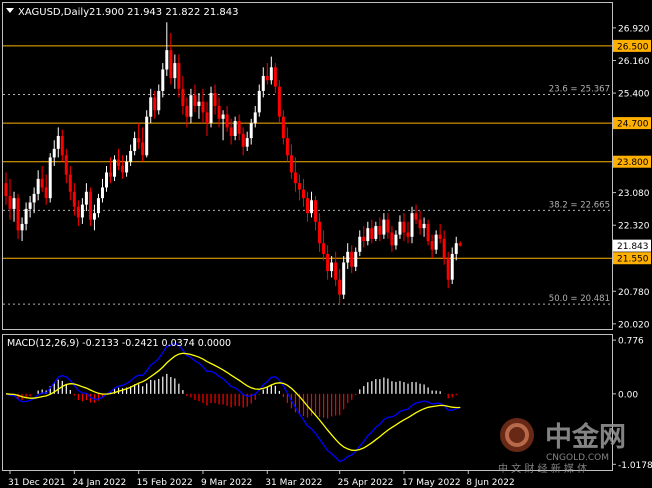 This screenshot has height=488, width=652. Describe the element at coordinates (631, 342) in the screenshot. I see `macd-tick-label: 0.776` at that location.